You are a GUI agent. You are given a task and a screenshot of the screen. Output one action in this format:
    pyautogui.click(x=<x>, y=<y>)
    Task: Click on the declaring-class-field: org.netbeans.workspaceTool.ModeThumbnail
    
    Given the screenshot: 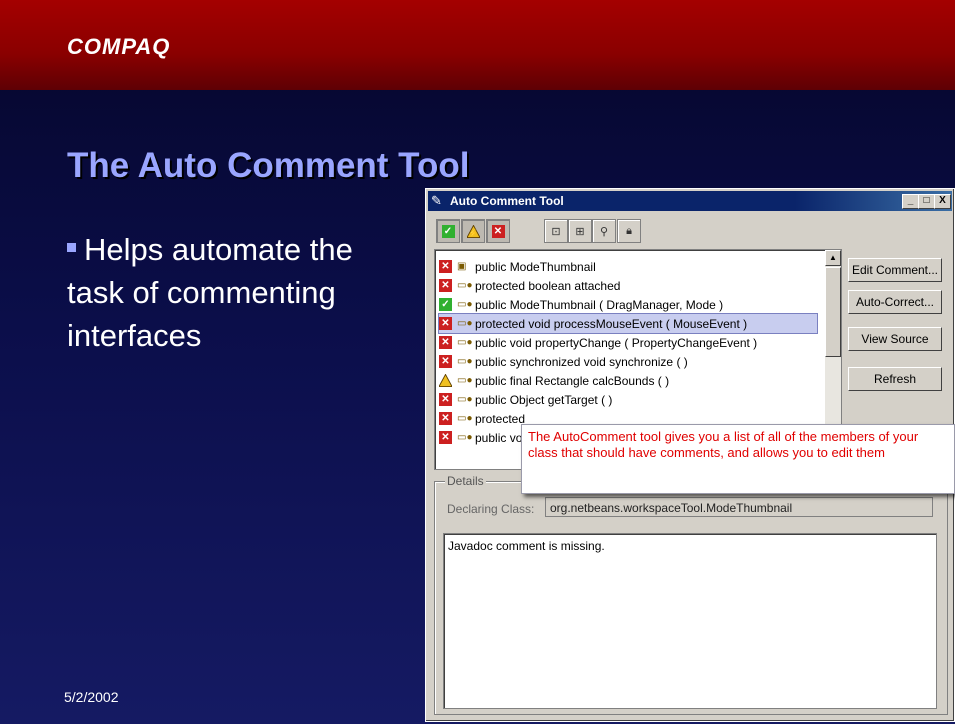 What is the action you would take?
    pyautogui.click(x=739, y=507)
    